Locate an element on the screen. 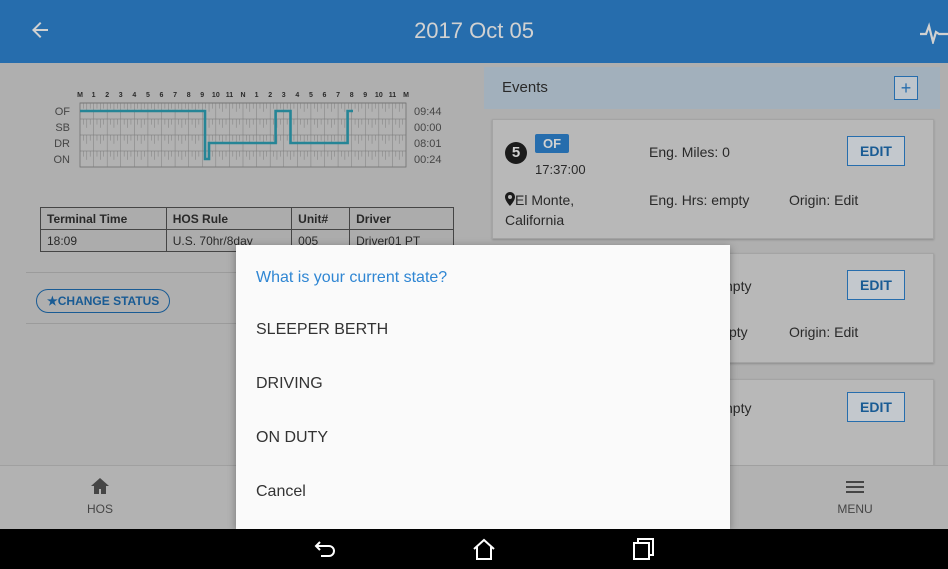 This screenshot has height=569, width=948. system-navigation-bar is located at coordinates (474, 549).